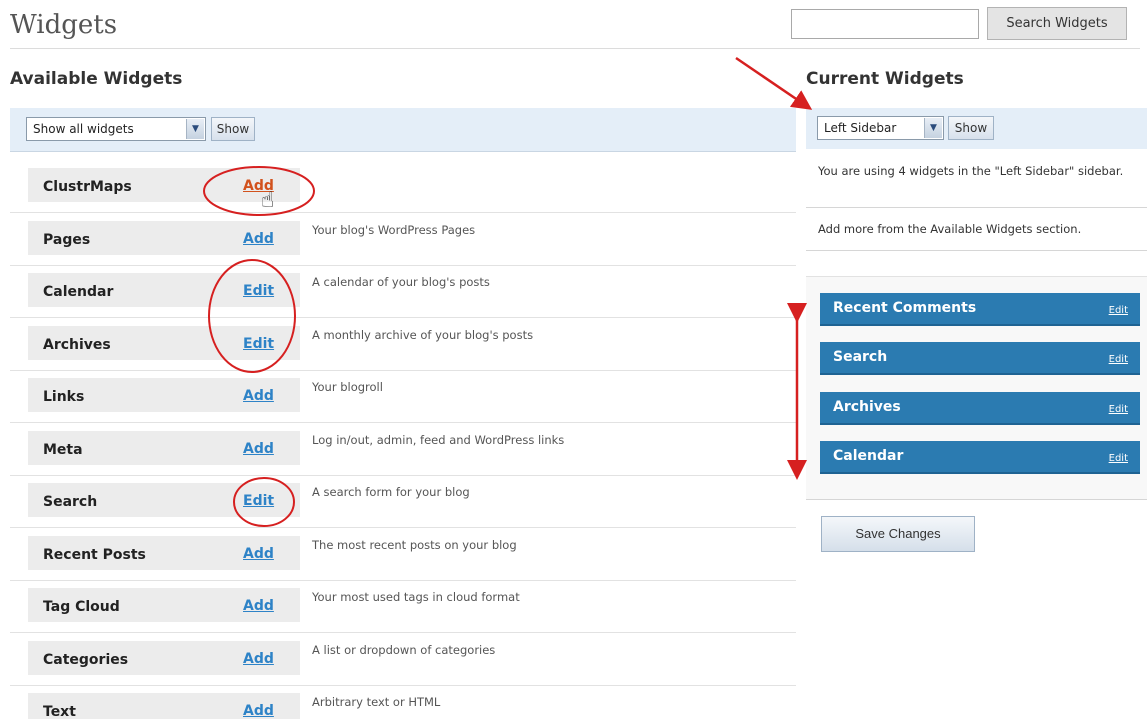 The image size is (1147, 719). What do you see at coordinates (423, 334) in the screenshot?
I see `widget-description: A monthly archive of your blog's posts` at bounding box center [423, 334].